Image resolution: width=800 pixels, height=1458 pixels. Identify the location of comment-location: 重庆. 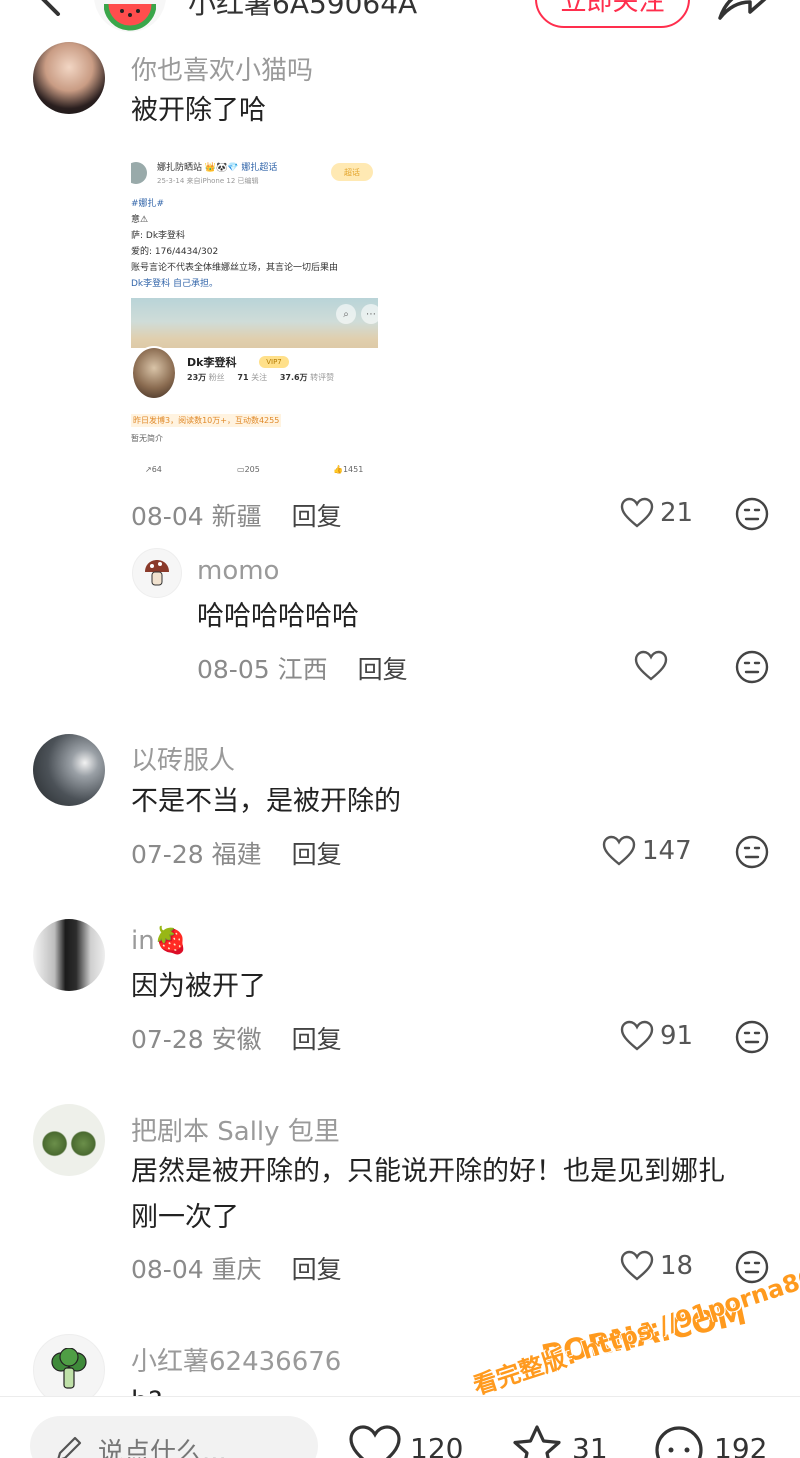
(236, 1269).